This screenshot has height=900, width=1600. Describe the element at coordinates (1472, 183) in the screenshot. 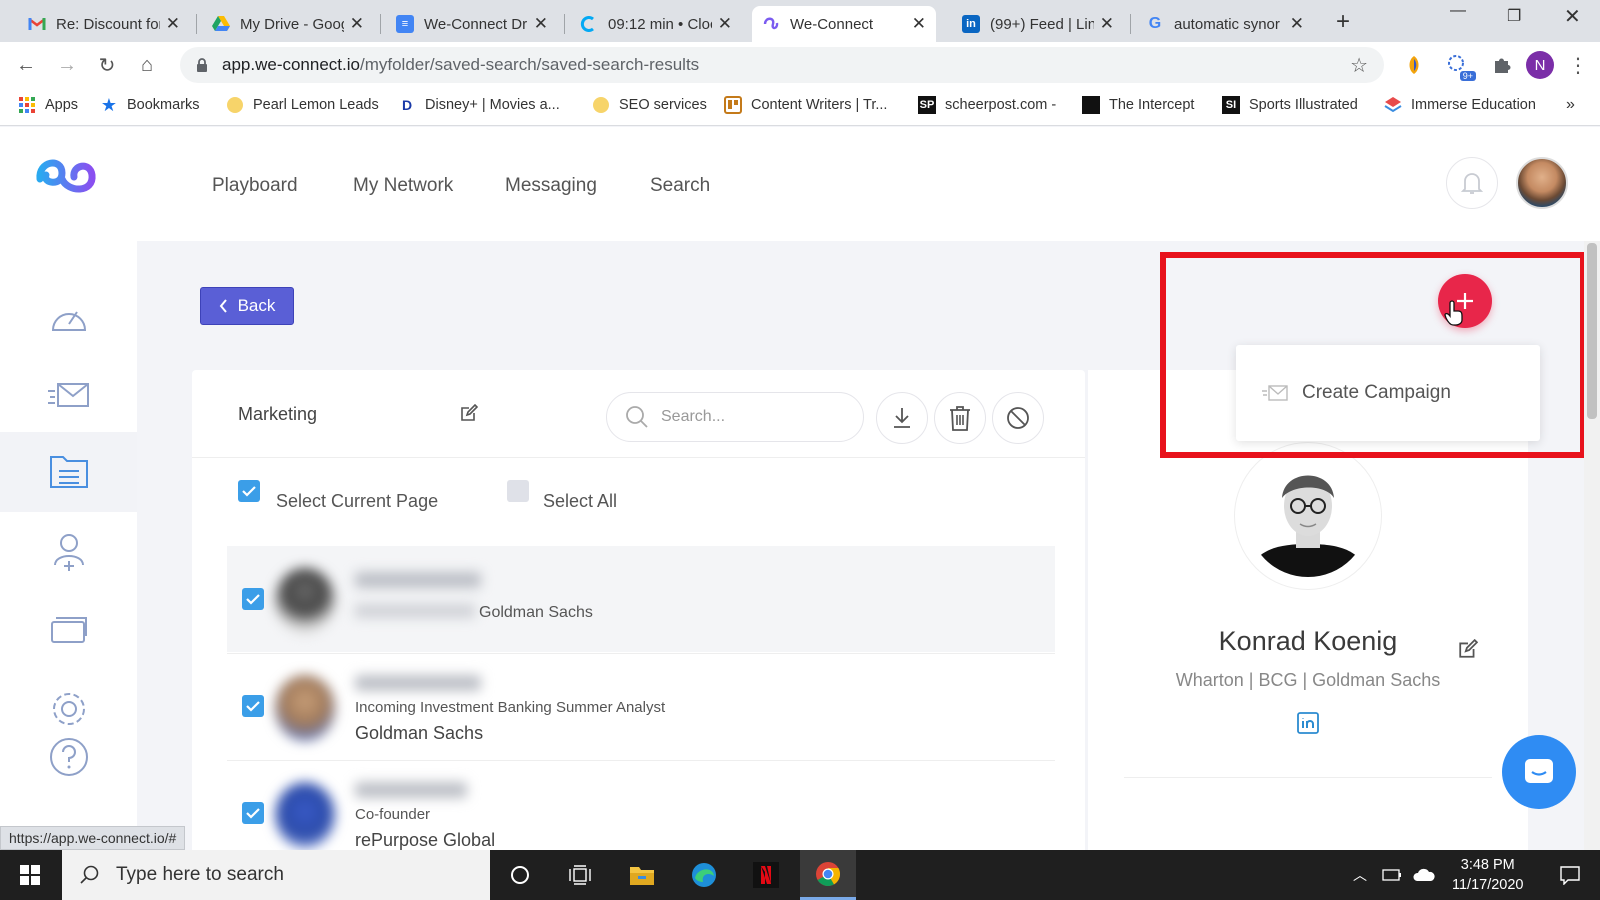

I see `notifications-bell-icon` at that location.